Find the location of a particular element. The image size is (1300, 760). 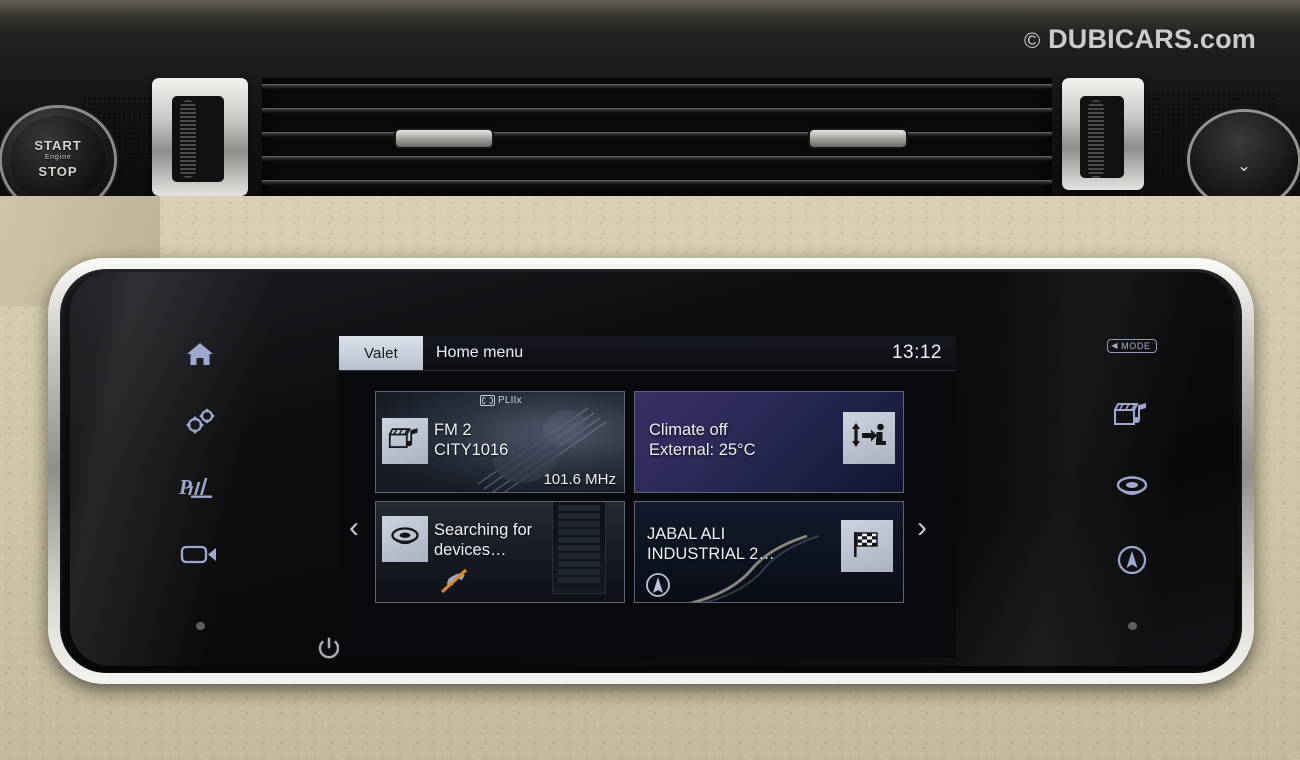

phone-button is located at coordinates (1132, 486).